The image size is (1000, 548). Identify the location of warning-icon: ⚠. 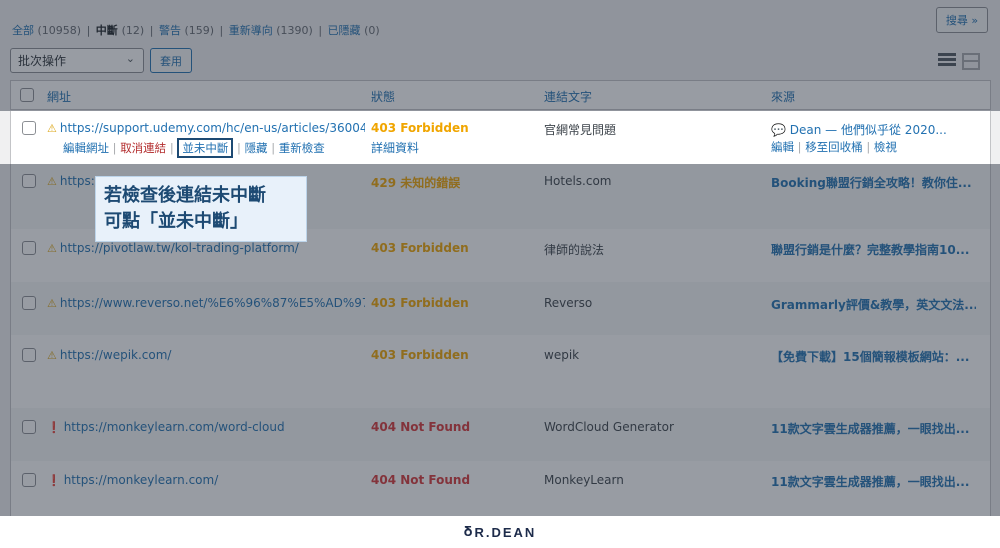
(52, 128).